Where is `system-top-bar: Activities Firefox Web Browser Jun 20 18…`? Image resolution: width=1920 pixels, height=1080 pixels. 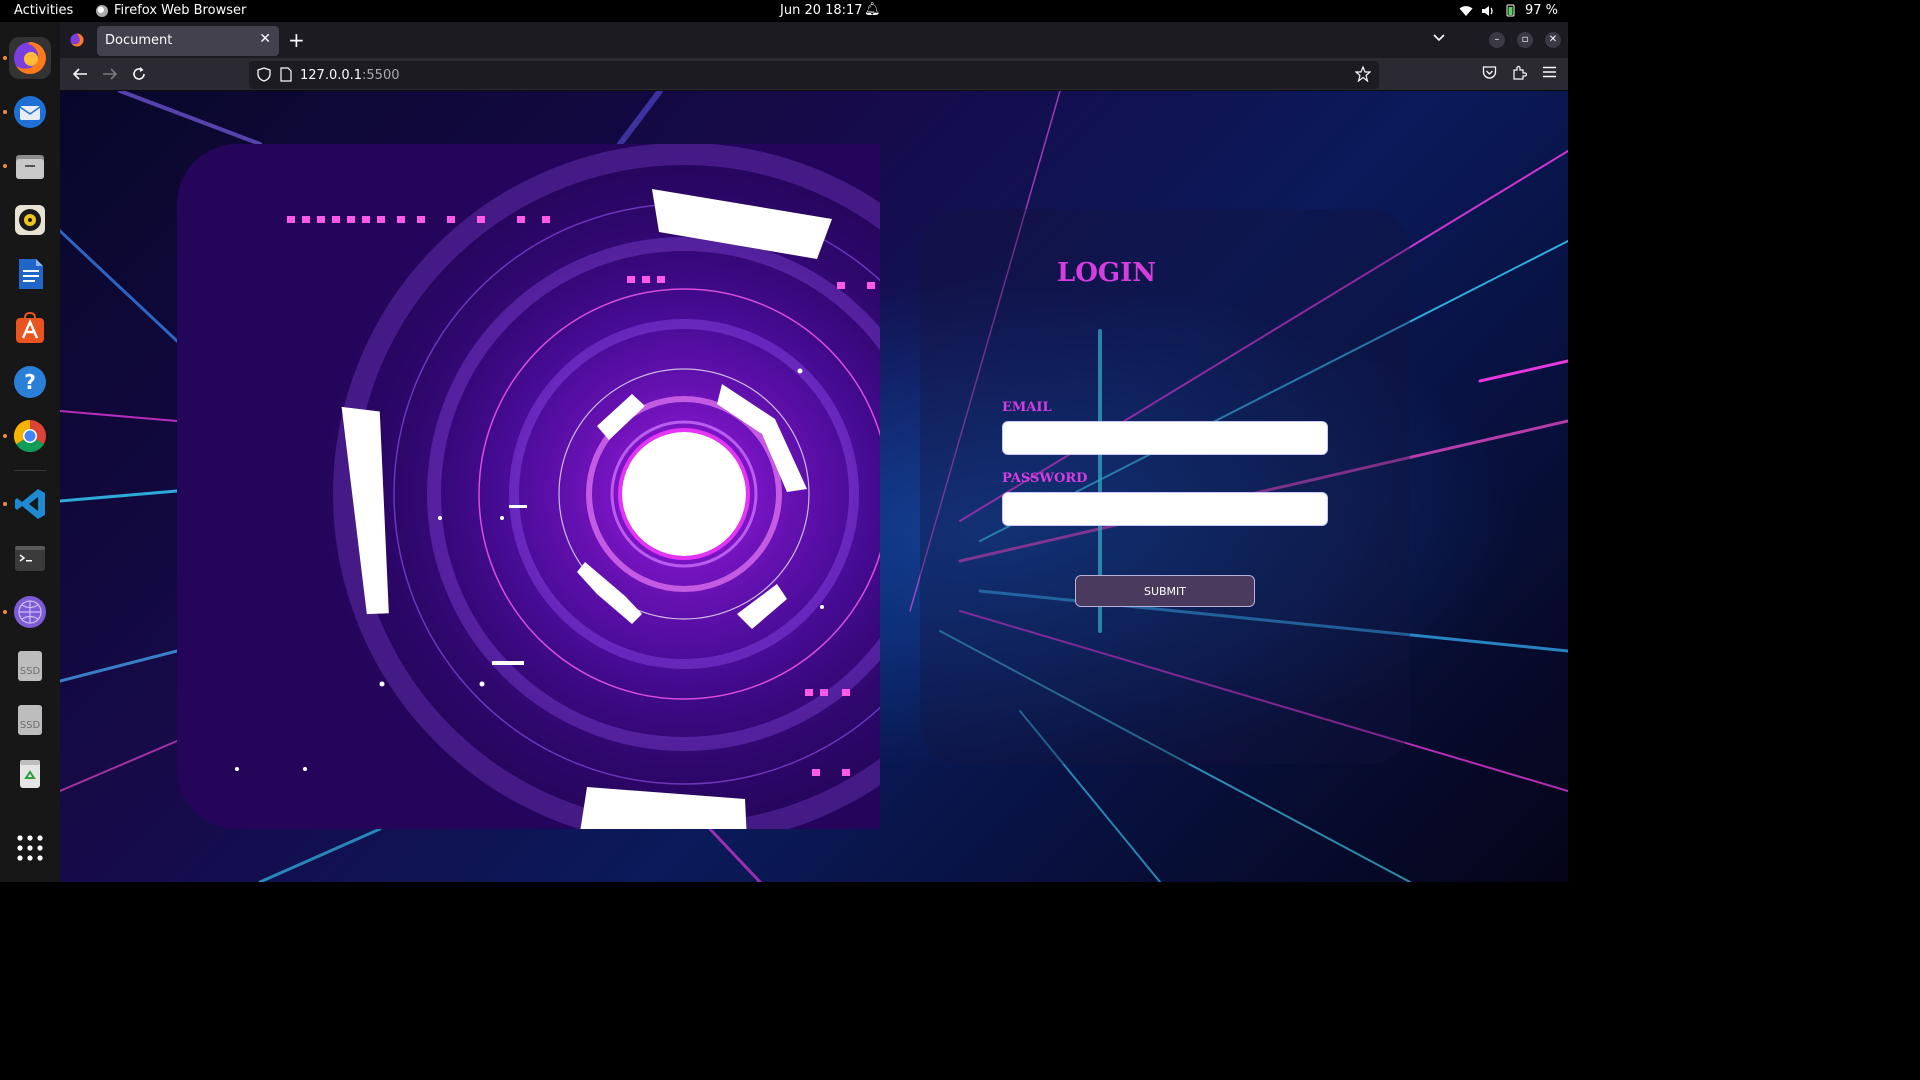
system-top-bar: Activities Firefox Web Browser Jun 20 18… is located at coordinates (784, 11).